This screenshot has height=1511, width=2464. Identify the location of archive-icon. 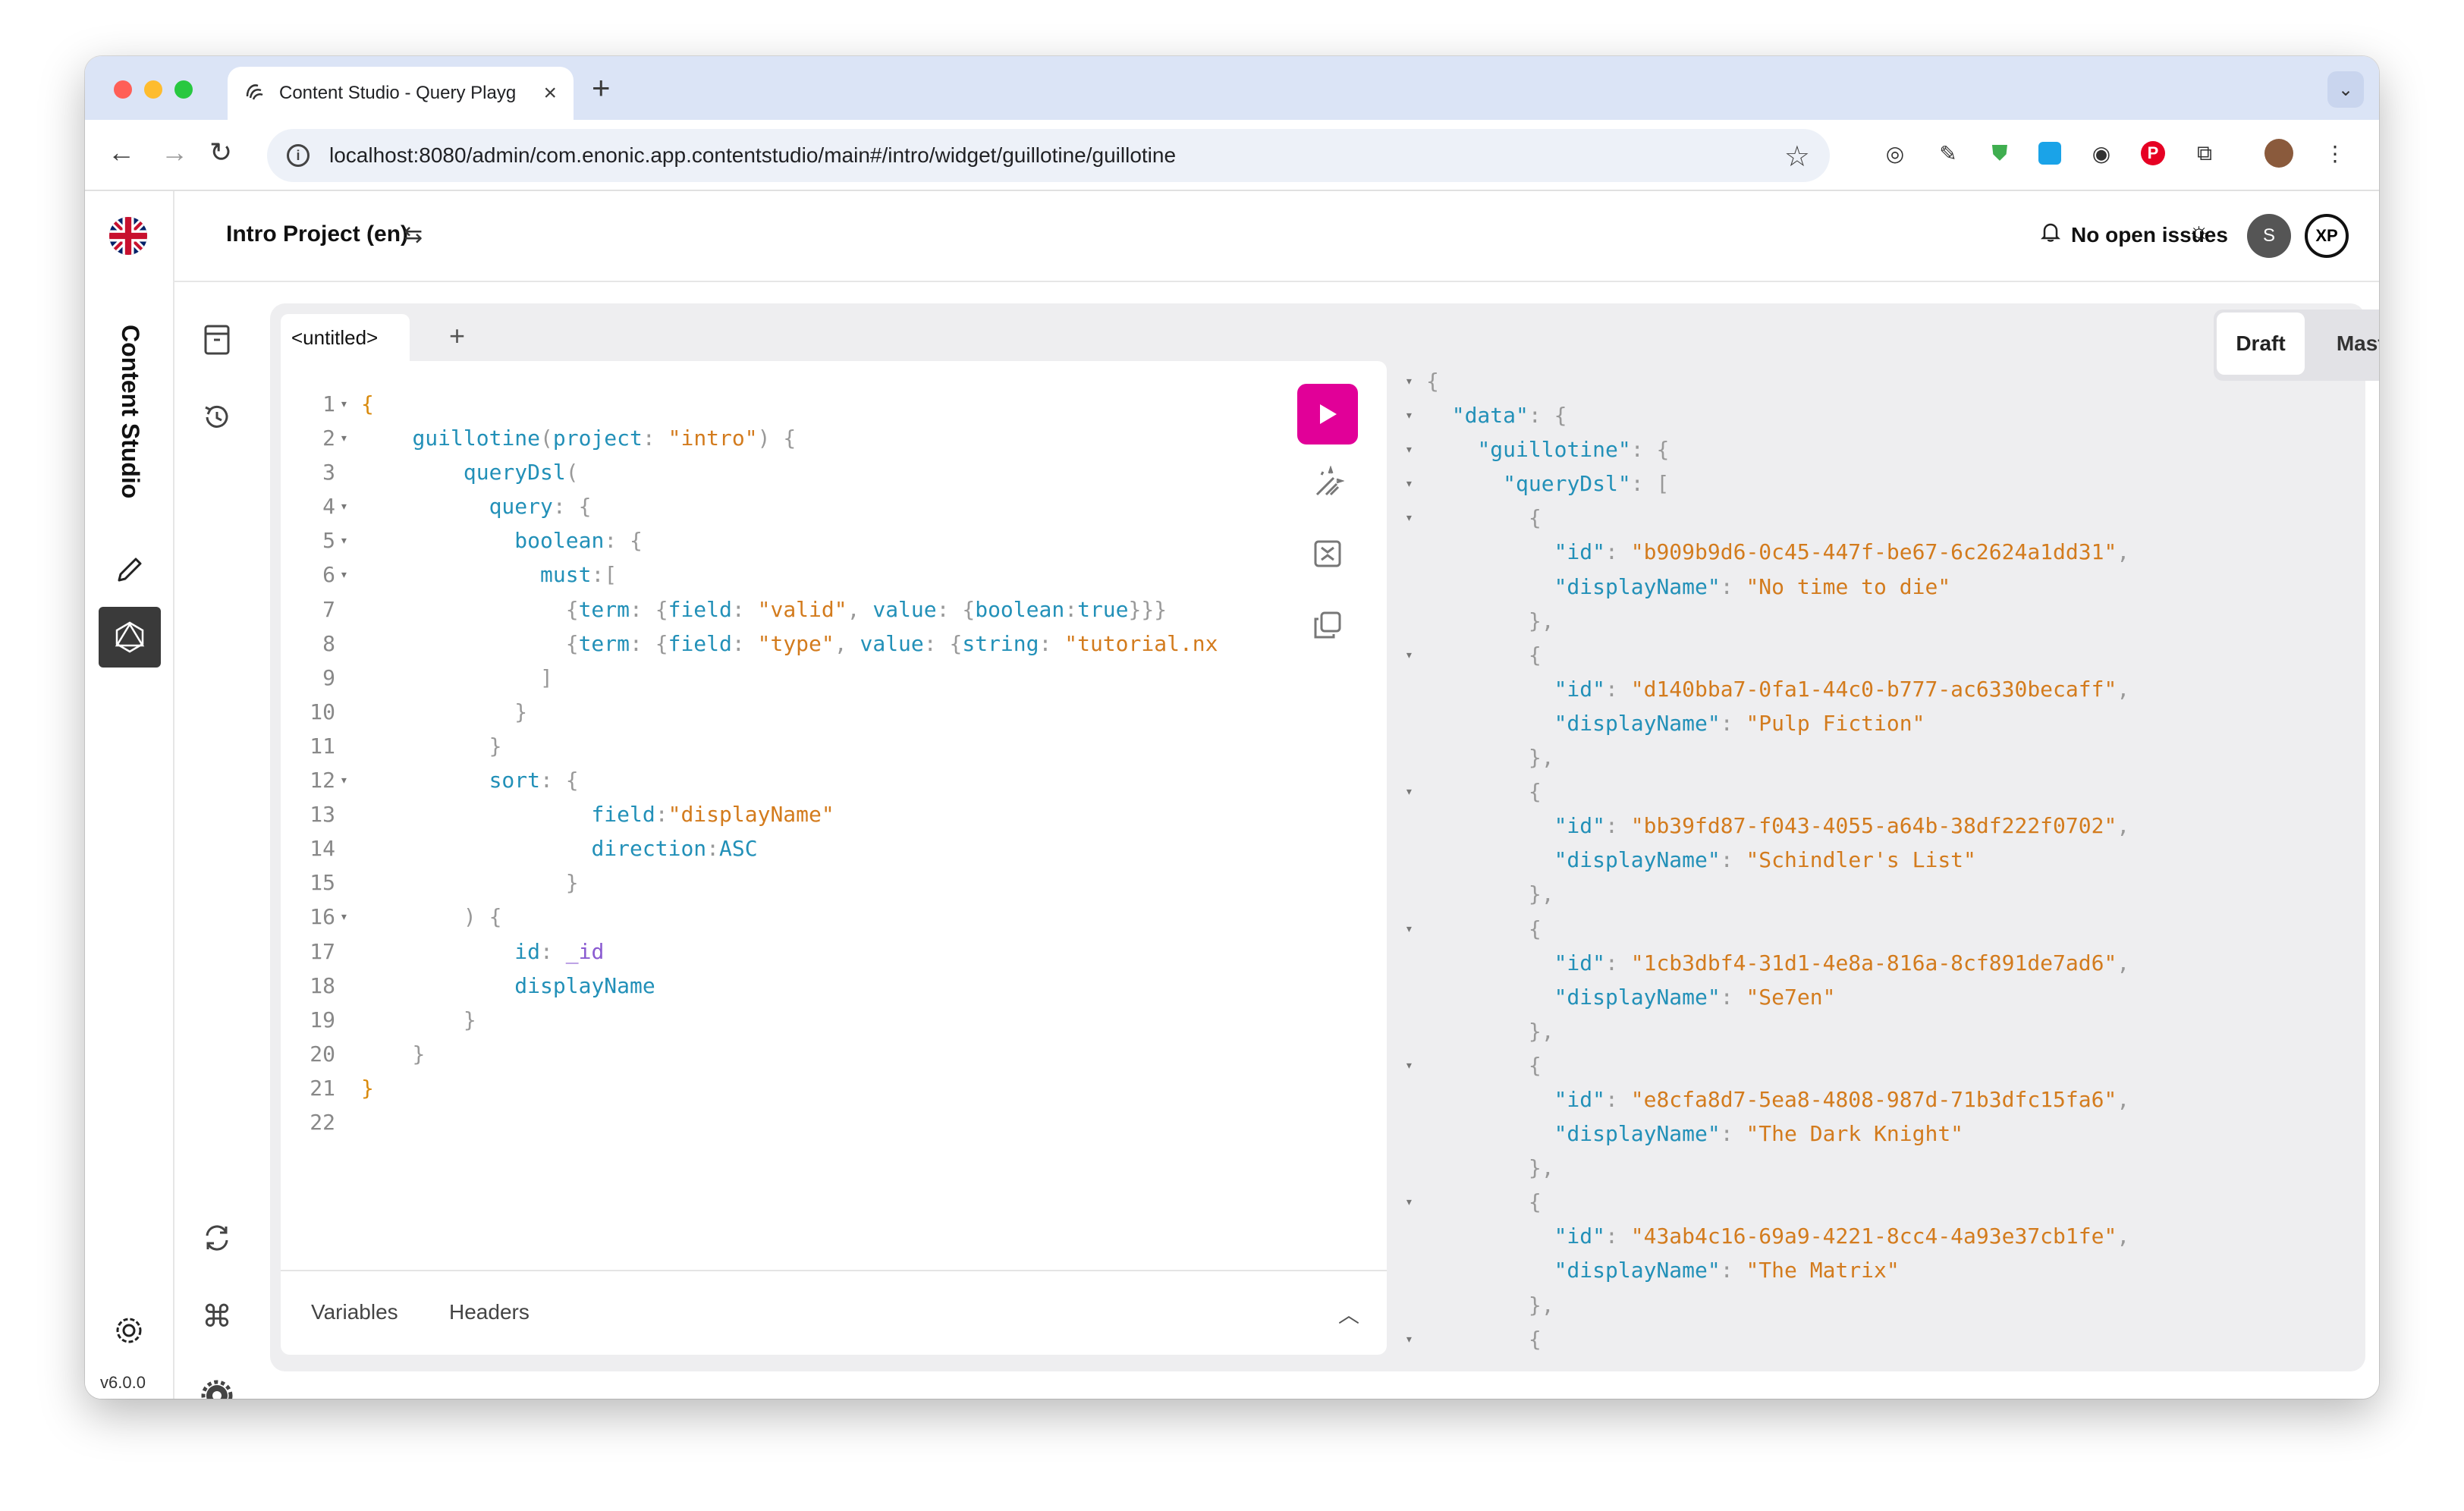
(217, 340).